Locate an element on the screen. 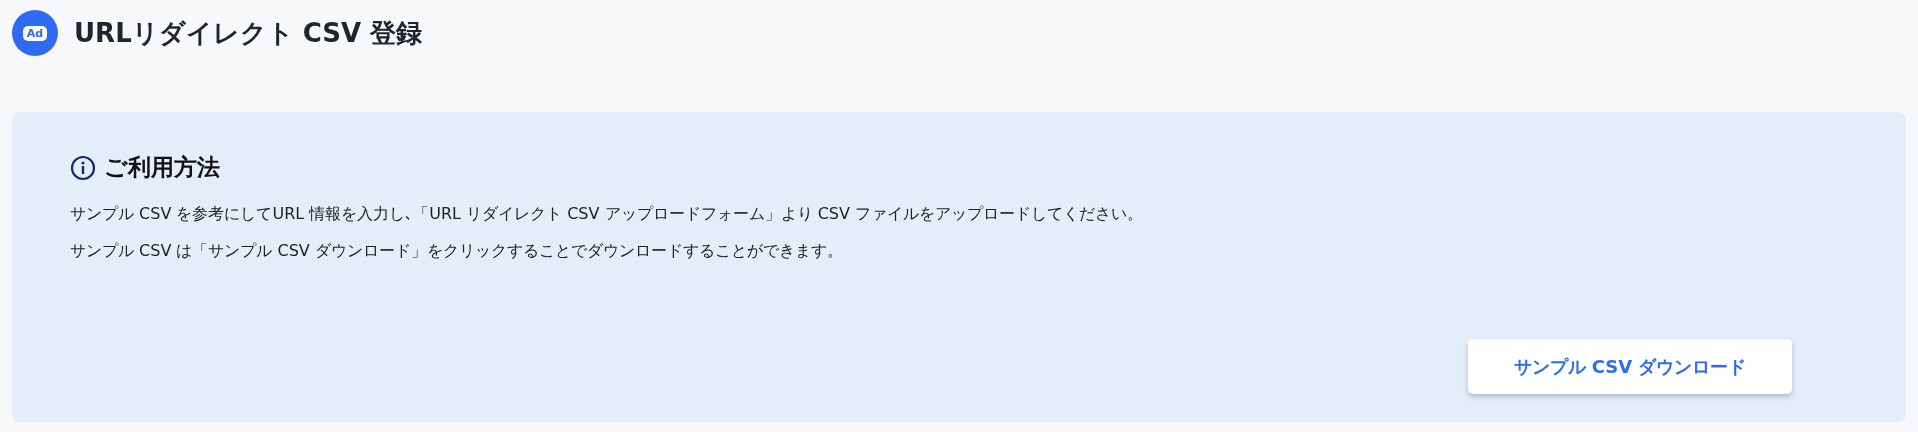  logo-text: Ad is located at coordinates (35, 33).